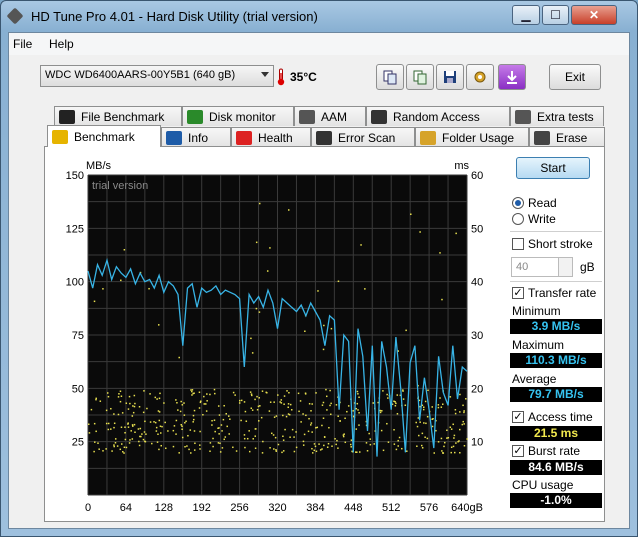 The height and width of the screenshot is (537, 638). I want to click on tab-label: Benchmark, so click(104, 136).